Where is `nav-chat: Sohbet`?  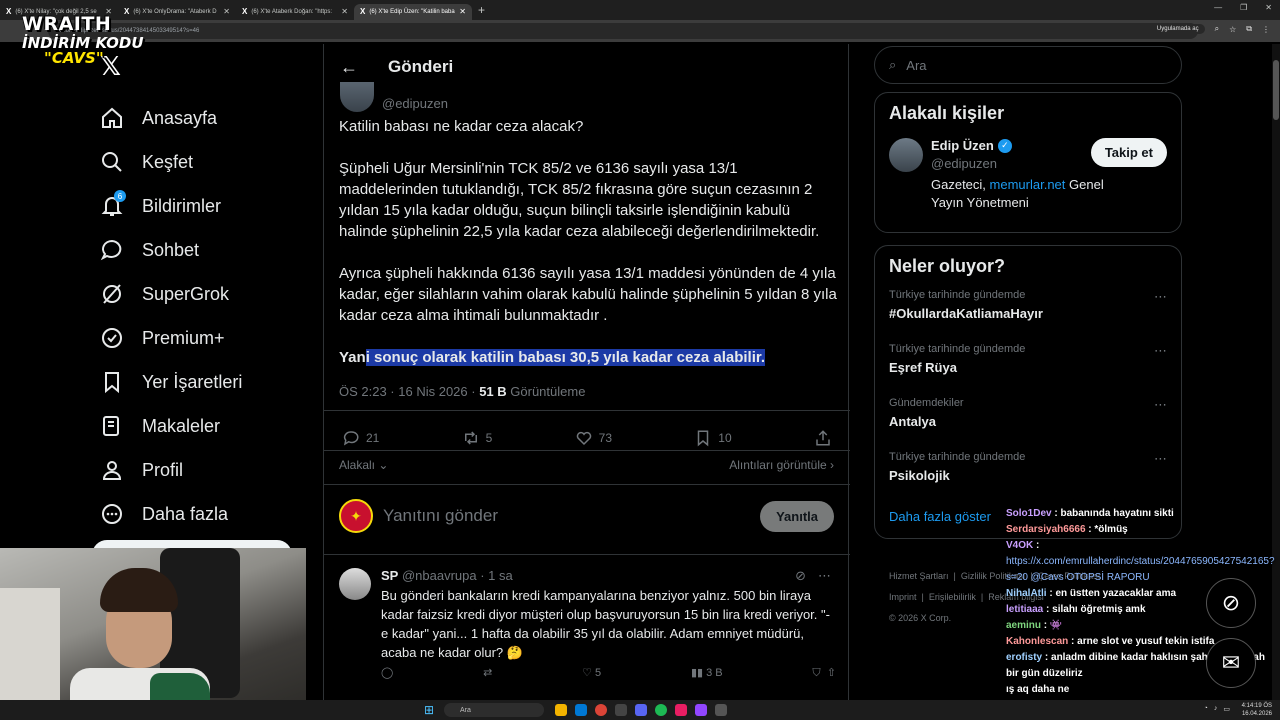 nav-chat: Sohbet is located at coordinates (171, 250).